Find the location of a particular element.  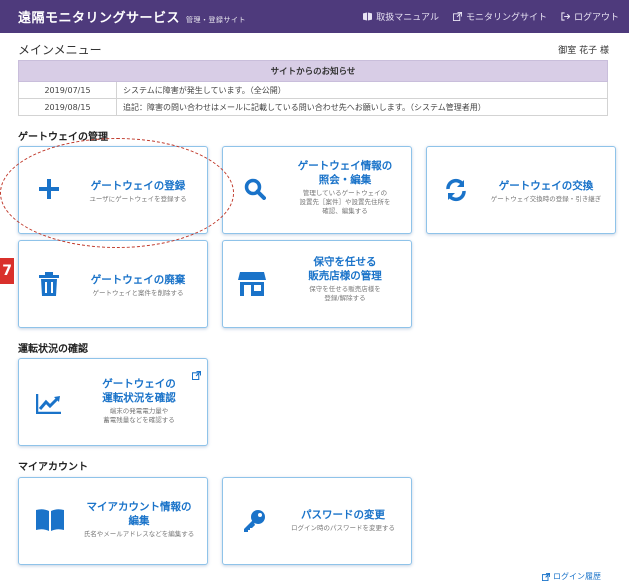

header-nav: 取扱マニュアル モニタリングサイト ログアウト is located at coordinates (491, 16).